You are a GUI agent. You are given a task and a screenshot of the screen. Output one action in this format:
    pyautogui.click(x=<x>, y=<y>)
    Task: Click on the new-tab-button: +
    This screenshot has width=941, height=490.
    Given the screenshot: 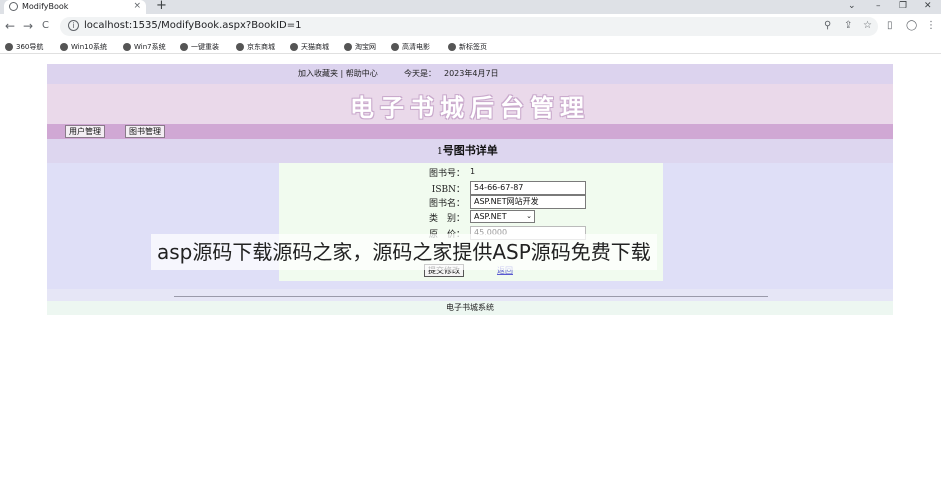 What is the action you would take?
    pyautogui.click(x=161, y=6)
    